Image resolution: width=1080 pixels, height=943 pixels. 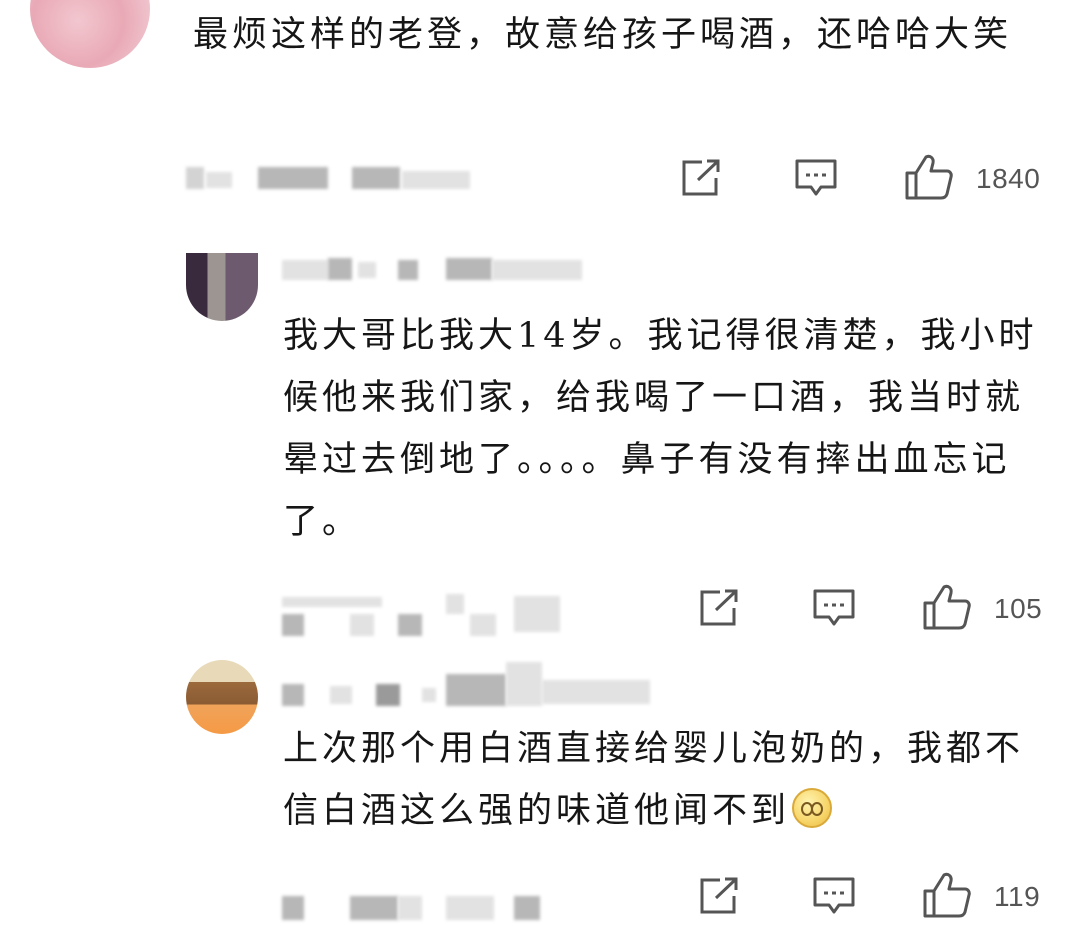 What do you see at coordinates (1017, 896) in the screenshot?
I see `like-count: 119` at bounding box center [1017, 896].